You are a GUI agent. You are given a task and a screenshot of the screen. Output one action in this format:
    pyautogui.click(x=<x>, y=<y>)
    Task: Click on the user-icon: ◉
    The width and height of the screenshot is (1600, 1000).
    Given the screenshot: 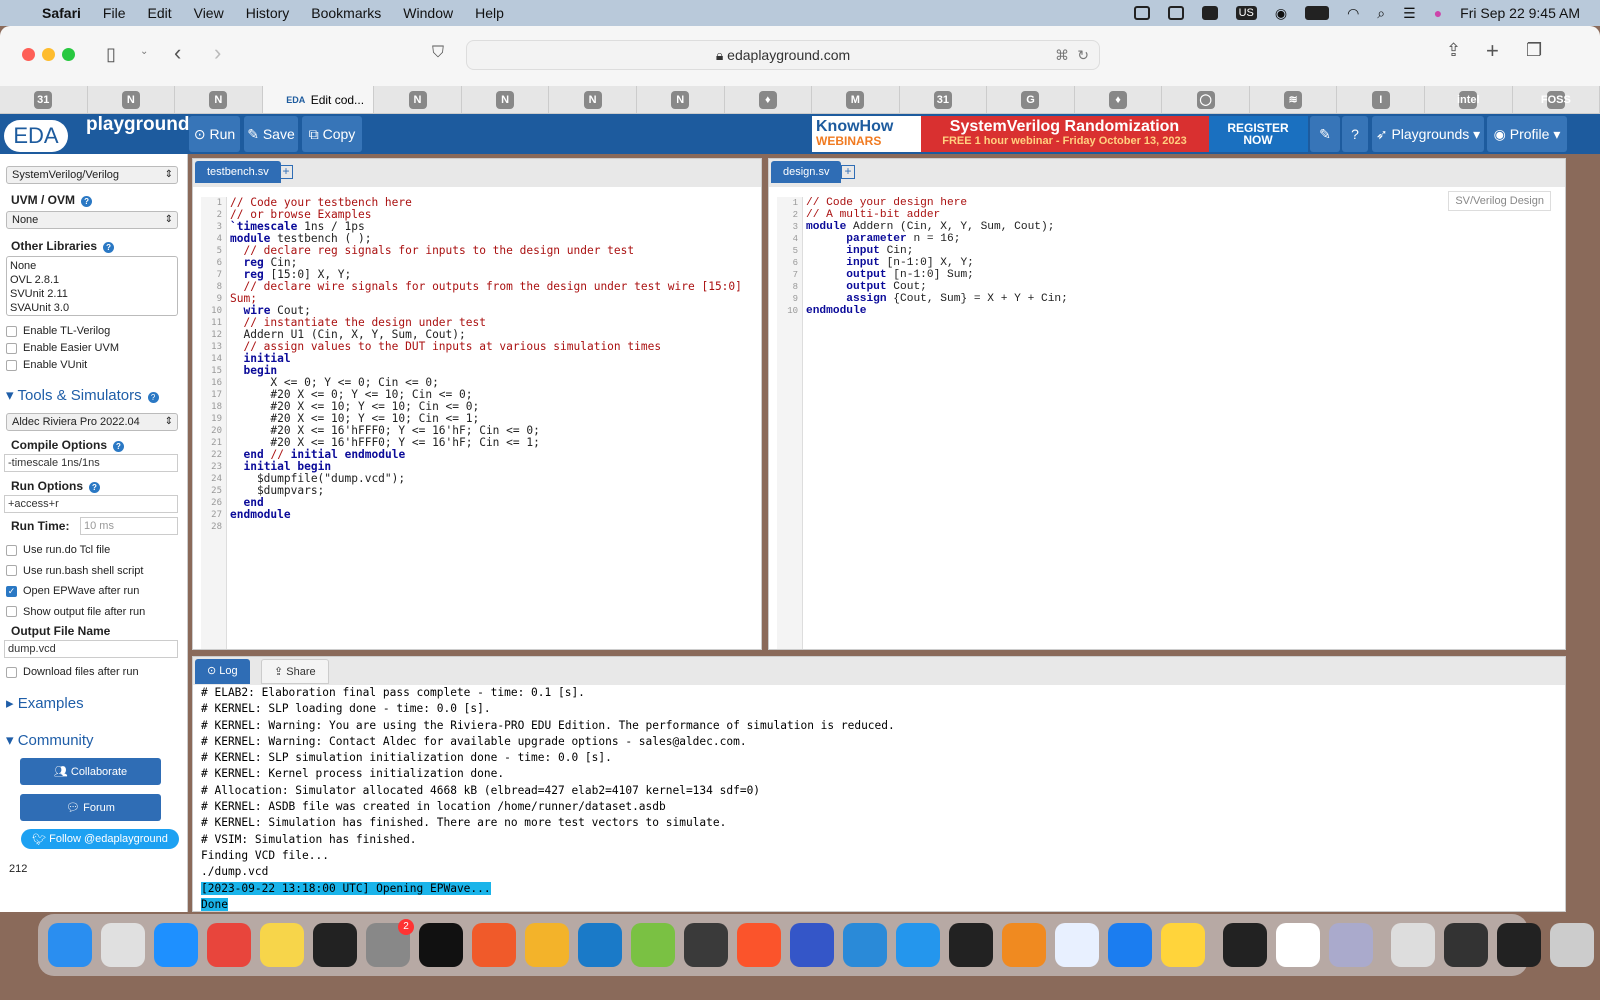 What is the action you would take?
    pyautogui.click(x=1281, y=13)
    